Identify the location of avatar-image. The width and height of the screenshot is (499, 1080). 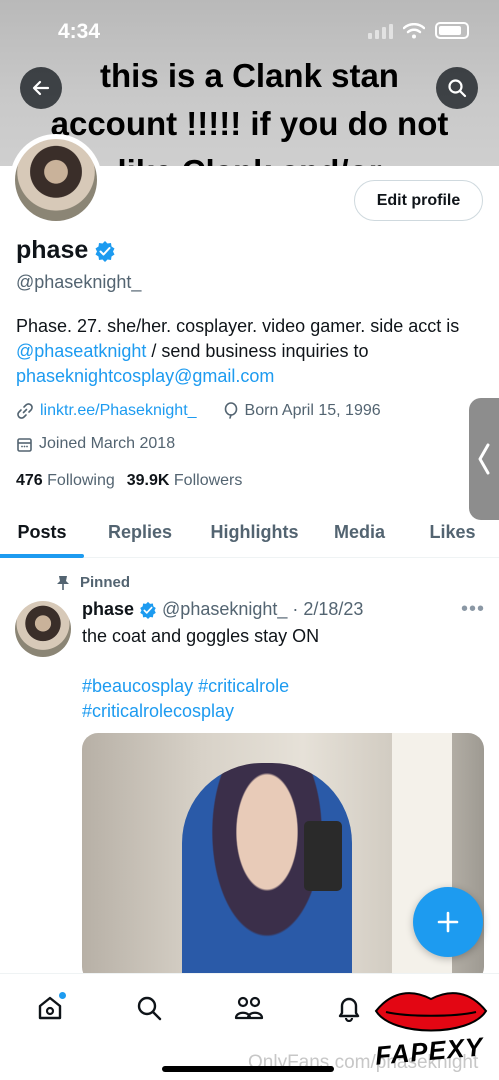
(56, 180).